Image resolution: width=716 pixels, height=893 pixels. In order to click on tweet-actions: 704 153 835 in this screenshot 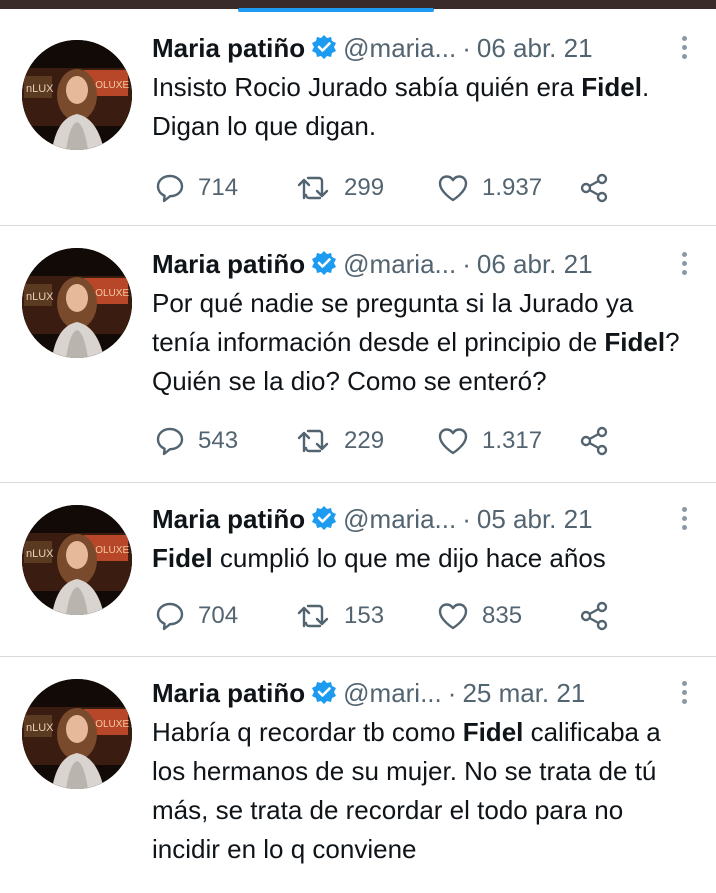, I will do `click(394, 616)`.